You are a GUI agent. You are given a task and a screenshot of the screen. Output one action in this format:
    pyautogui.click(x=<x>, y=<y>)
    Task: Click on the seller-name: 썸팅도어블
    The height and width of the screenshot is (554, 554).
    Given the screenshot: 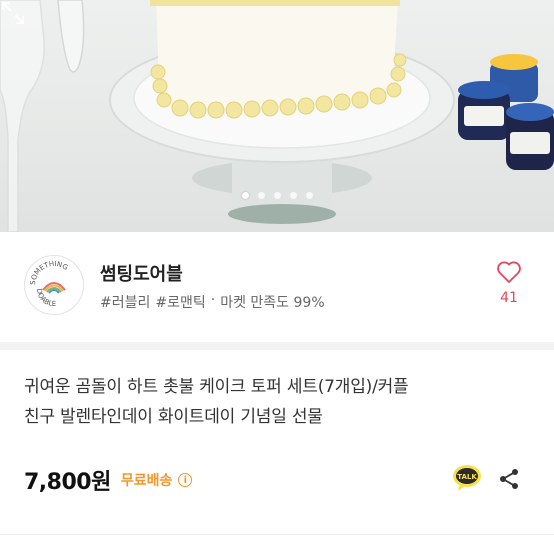 What is the action you would take?
    pyautogui.click(x=141, y=273)
    